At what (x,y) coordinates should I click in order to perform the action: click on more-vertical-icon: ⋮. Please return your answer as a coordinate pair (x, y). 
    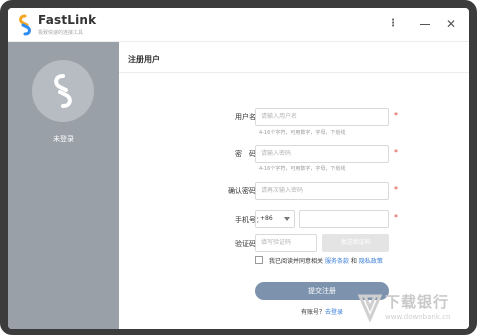
    Looking at the image, I should click on (393, 24).